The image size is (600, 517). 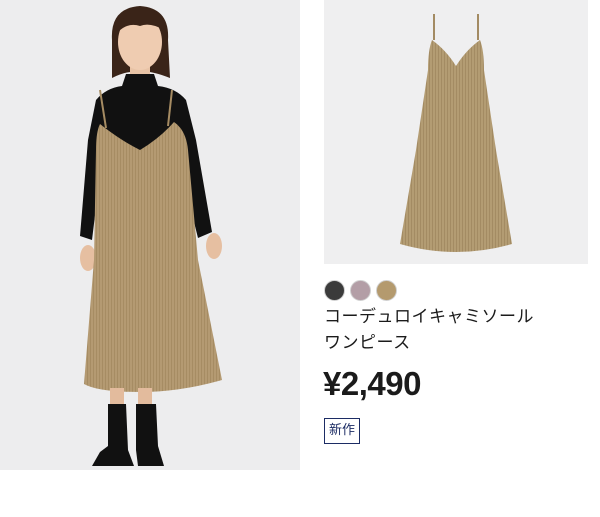 I want to click on product-price: ¥2,490, so click(x=372, y=383).